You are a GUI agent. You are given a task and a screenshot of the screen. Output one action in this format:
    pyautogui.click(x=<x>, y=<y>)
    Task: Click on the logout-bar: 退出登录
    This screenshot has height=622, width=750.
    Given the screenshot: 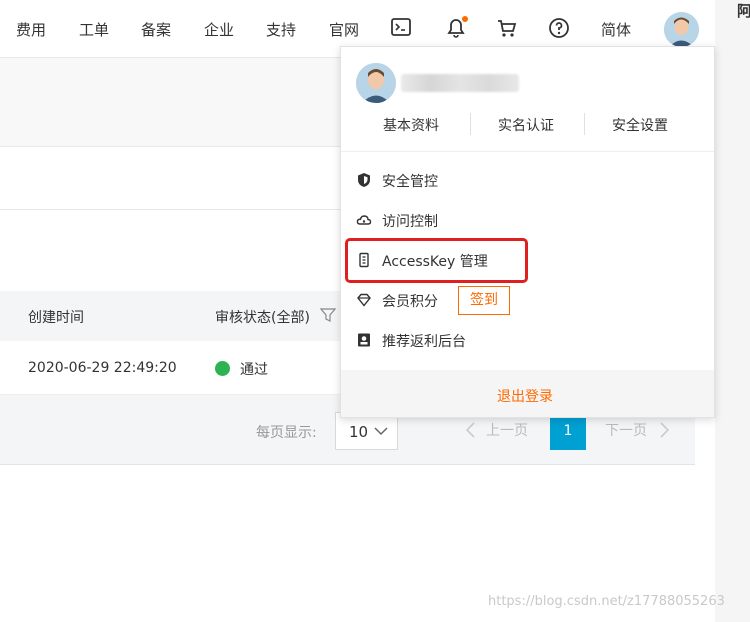 What is the action you would take?
    pyautogui.click(x=527, y=393)
    